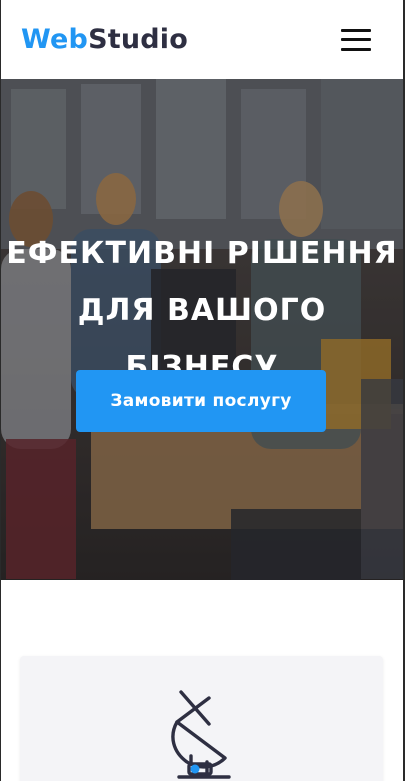 The image size is (405, 781). Describe the element at coordinates (356, 49) in the screenshot. I see `menu-bar-bottom` at that location.